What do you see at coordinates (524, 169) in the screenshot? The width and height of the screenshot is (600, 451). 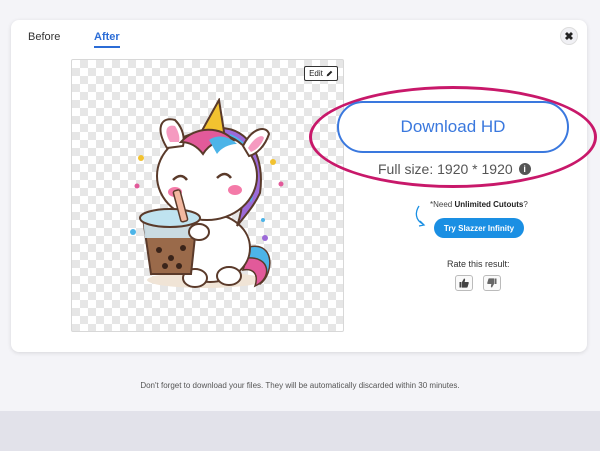 I see `info-icon: i` at bounding box center [524, 169].